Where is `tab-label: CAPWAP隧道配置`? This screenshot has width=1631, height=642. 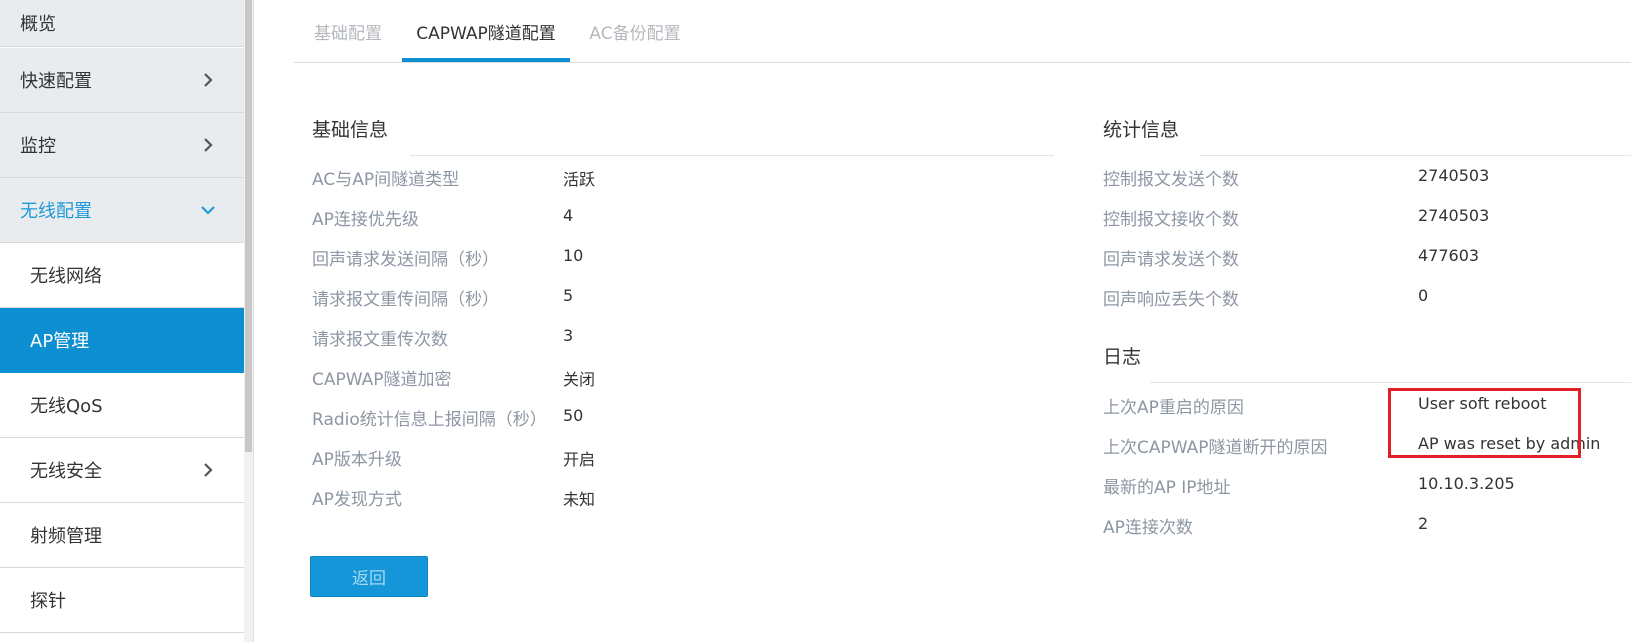 tab-label: CAPWAP隧道配置 is located at coordinates (486, 34).